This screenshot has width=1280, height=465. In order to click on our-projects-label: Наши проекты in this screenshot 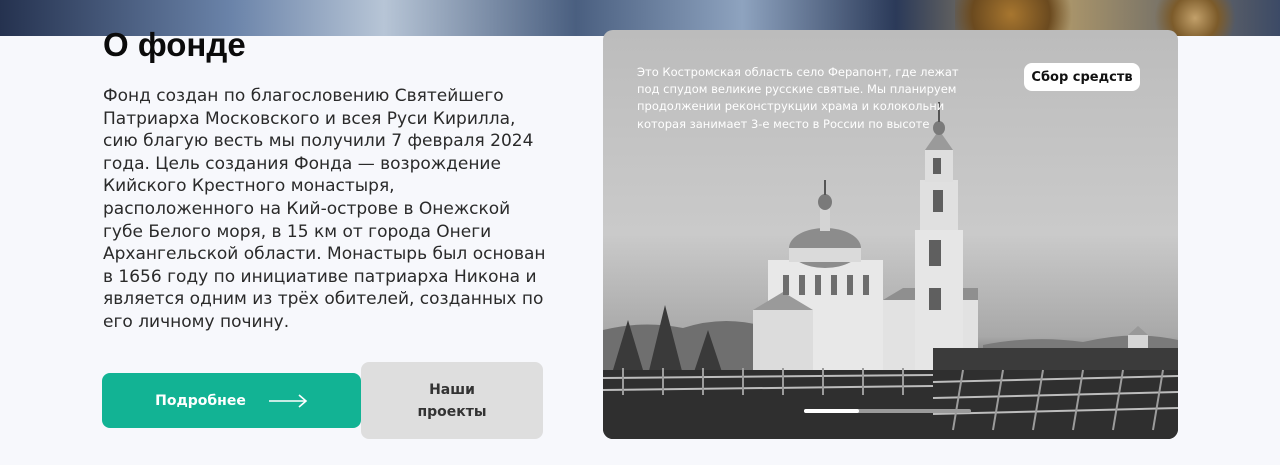, I will do `click(452, 400)`.